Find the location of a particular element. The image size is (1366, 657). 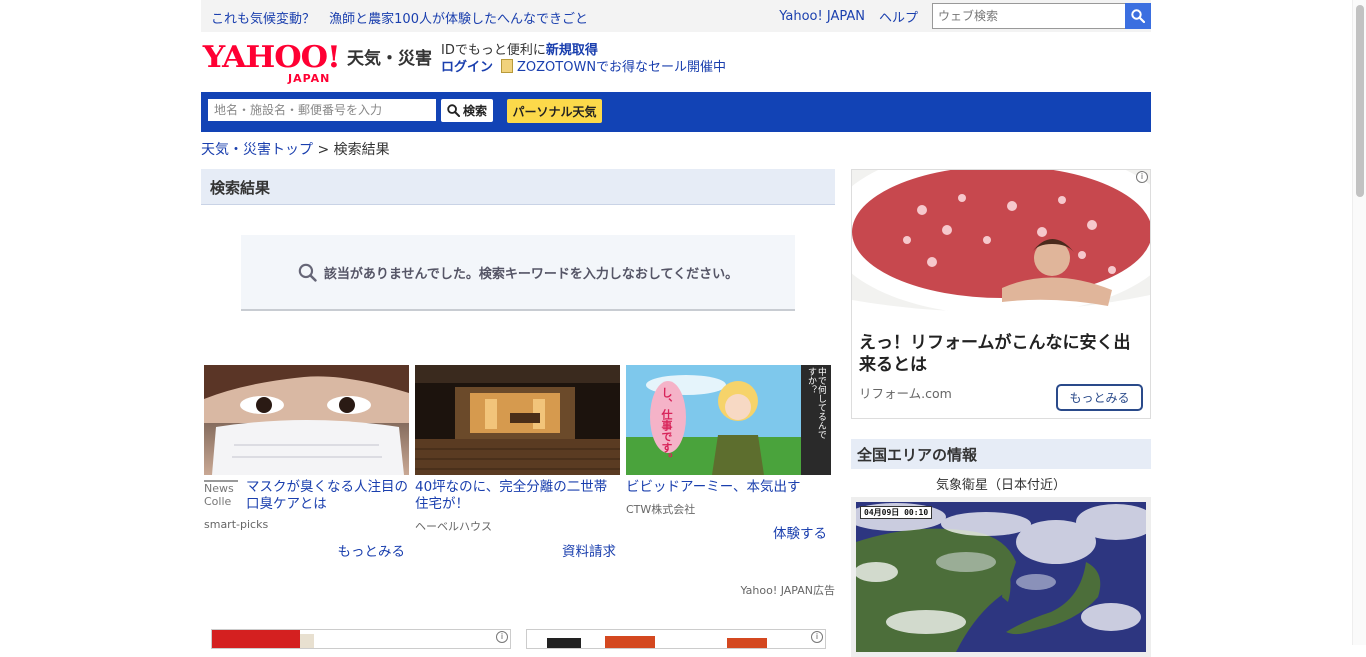

sidebar-ad-image: i is located at coordinates (1001, 248).